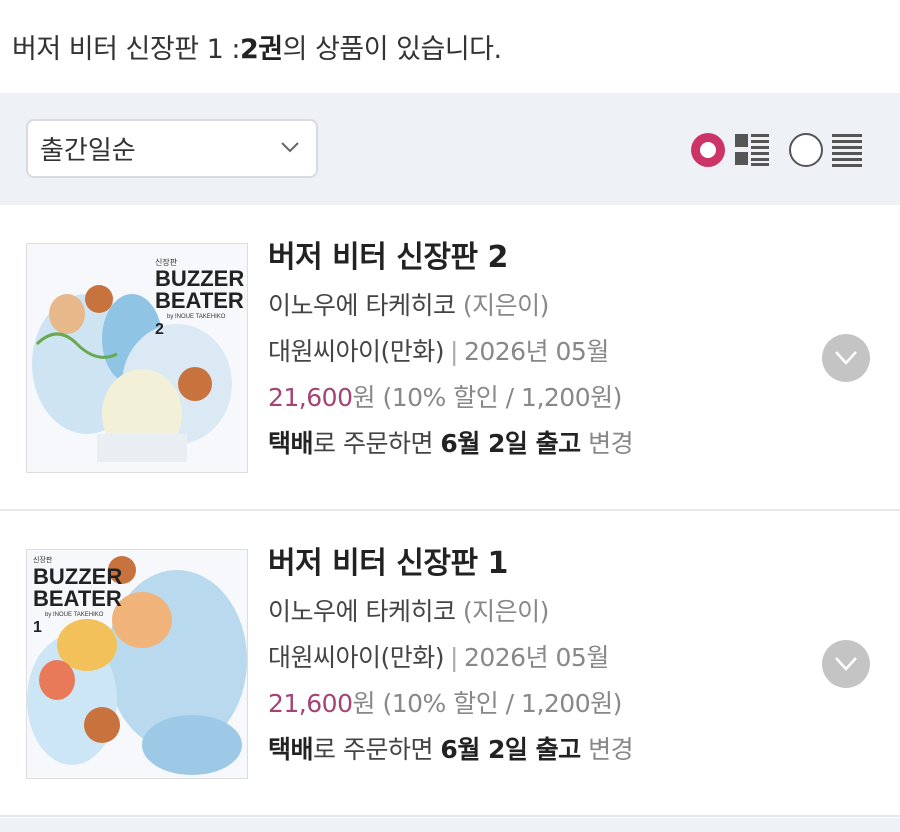 This screenshot has height=832, width=900. Describe the element at coordinates (730, 150) in the screenshot. I see `view-thumbnail-option` at that location.